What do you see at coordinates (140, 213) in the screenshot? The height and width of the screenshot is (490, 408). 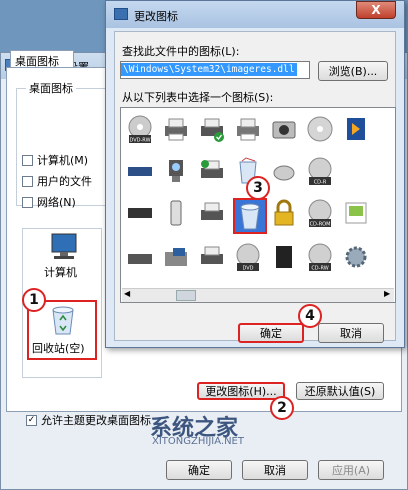 I see `video-card-icon` at bounding box center [140, 213].